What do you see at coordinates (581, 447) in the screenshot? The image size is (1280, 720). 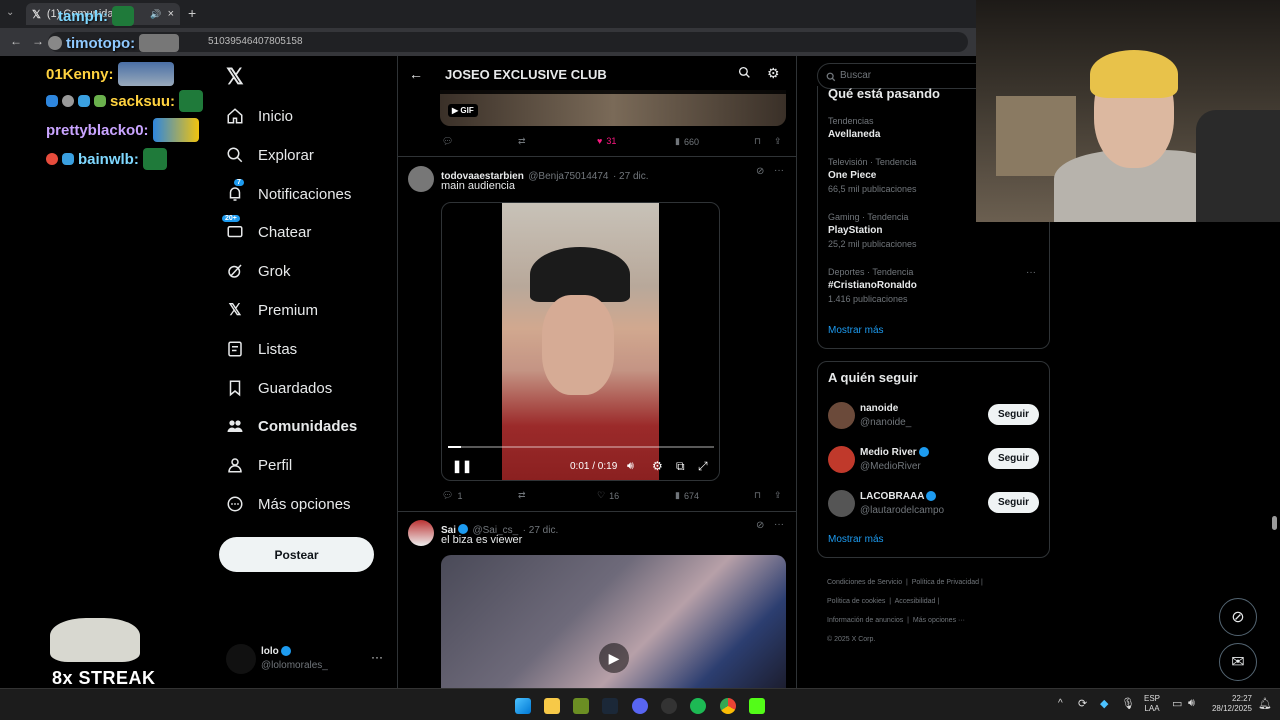 I see `video-progress-track` at bounding box center [581, 447].